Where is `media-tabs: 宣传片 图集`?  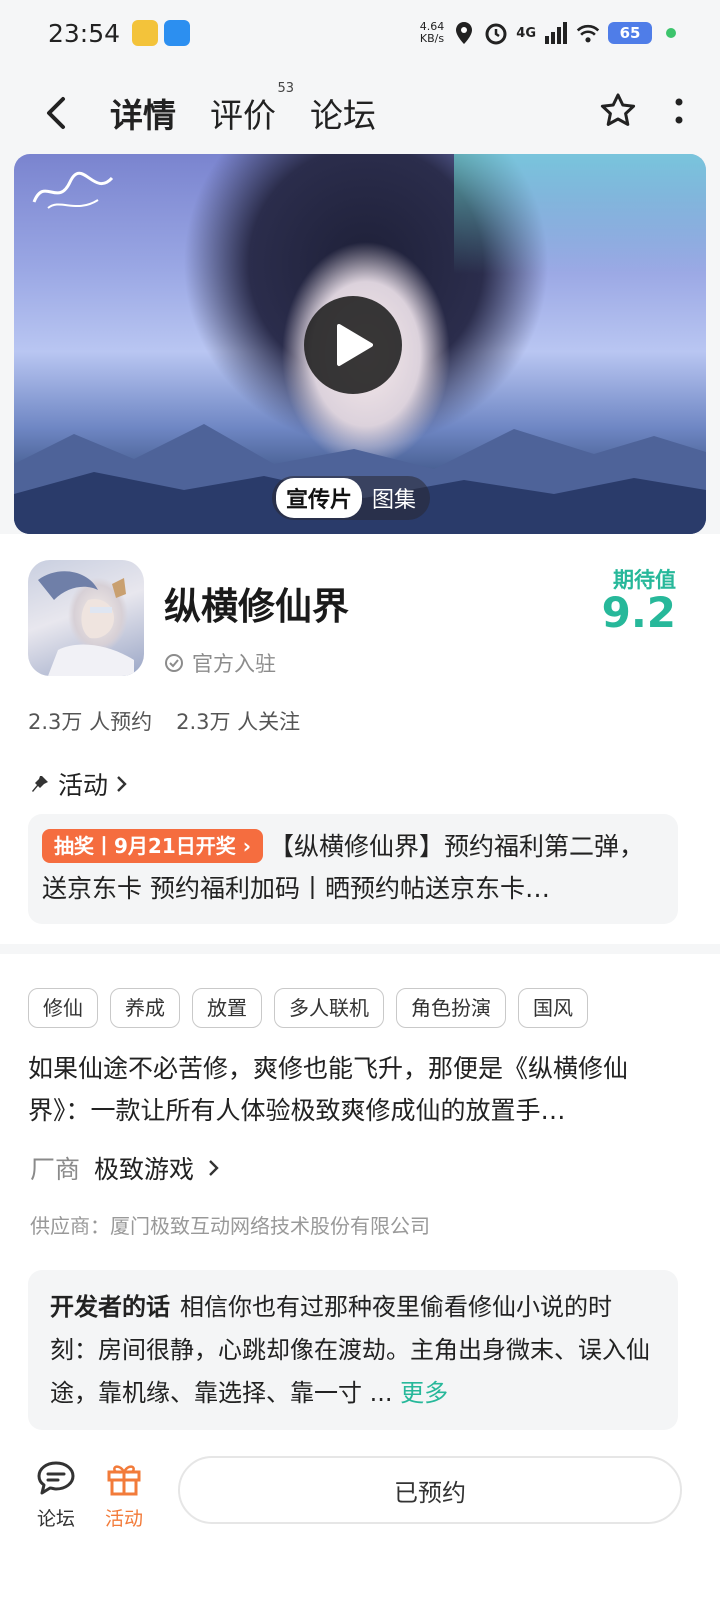 media-tabs: 宣传片 图集 is located at coordinates (351, 498).